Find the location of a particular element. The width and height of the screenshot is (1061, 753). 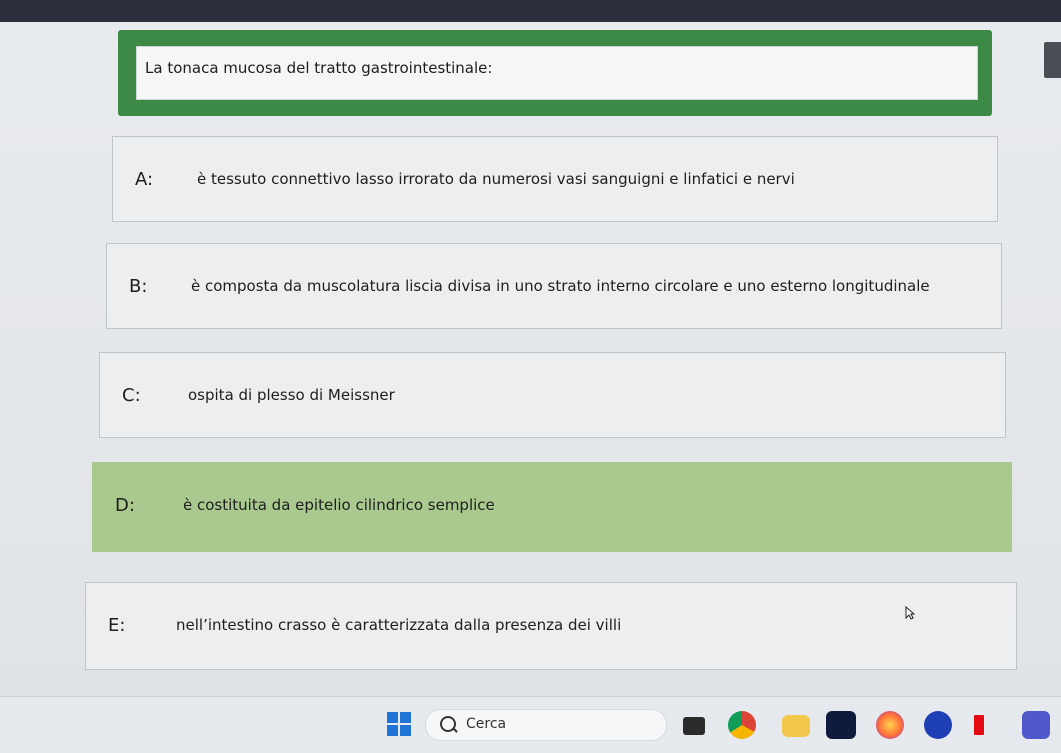

side-panel-tab is located at coordinates (1052, 60).